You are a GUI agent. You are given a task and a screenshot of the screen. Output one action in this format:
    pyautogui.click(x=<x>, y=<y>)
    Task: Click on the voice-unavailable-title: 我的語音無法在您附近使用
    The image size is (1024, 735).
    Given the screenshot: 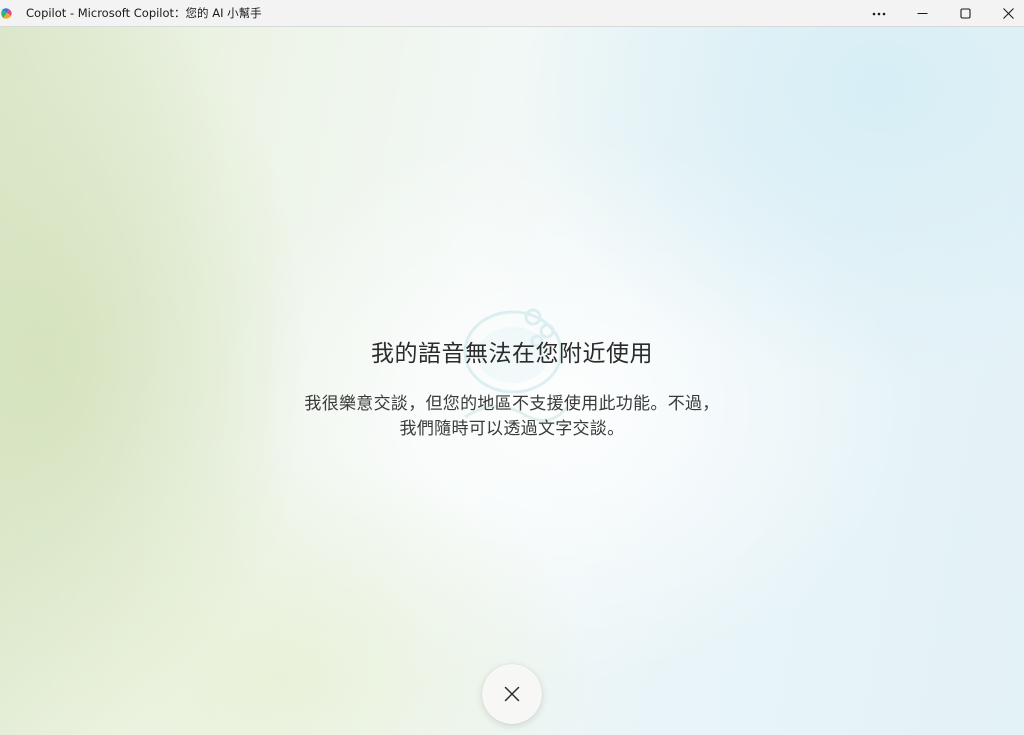 What is the action you would take?
    pyautogui.click(x=512, y=354)
    